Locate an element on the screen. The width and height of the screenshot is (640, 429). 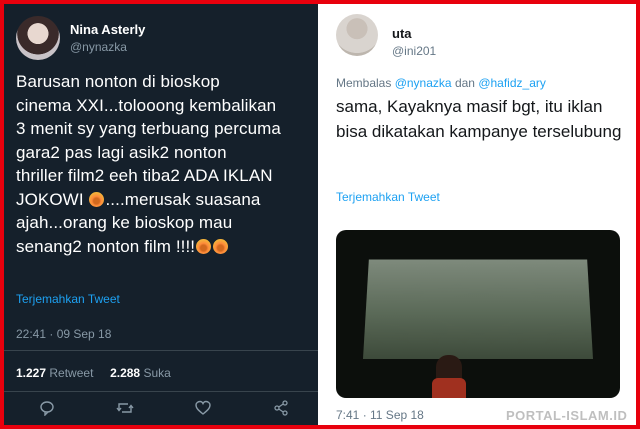
cinema-screen-image is located at coordinates (478, 309).